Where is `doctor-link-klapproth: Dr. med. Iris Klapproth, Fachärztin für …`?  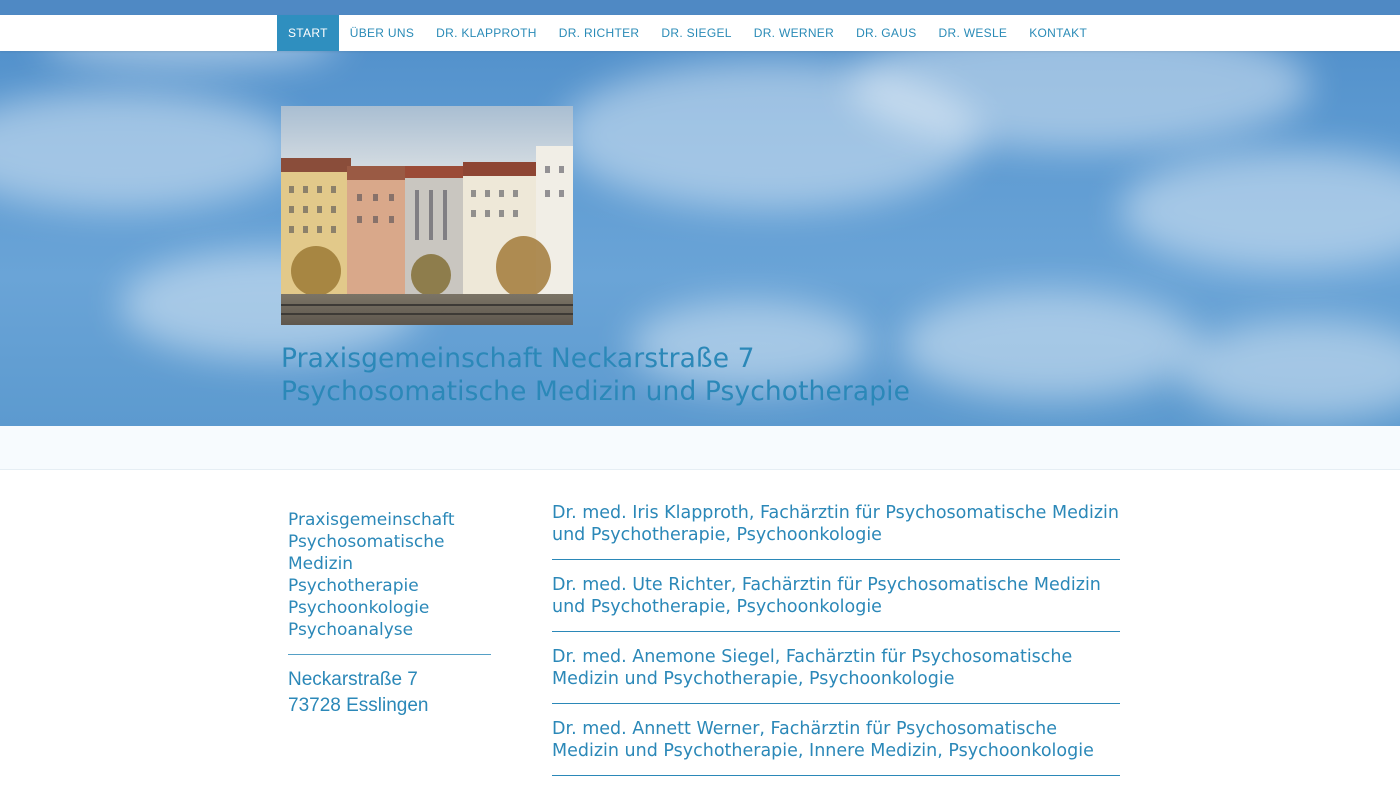
doctor-link-klapproth: Dr. med. Iris Klapproth, Fachärztin für … is located at coordinates (836, 529).